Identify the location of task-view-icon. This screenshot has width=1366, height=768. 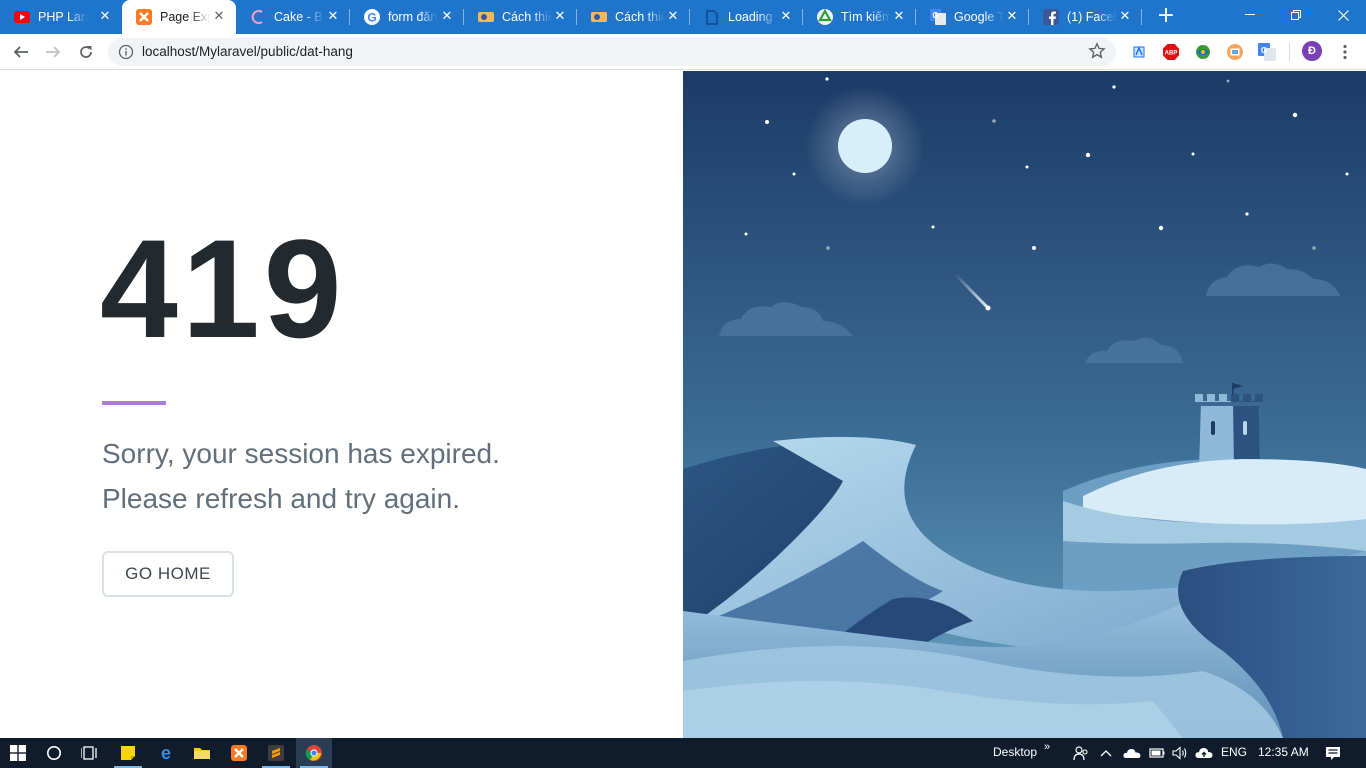
(89, 753).